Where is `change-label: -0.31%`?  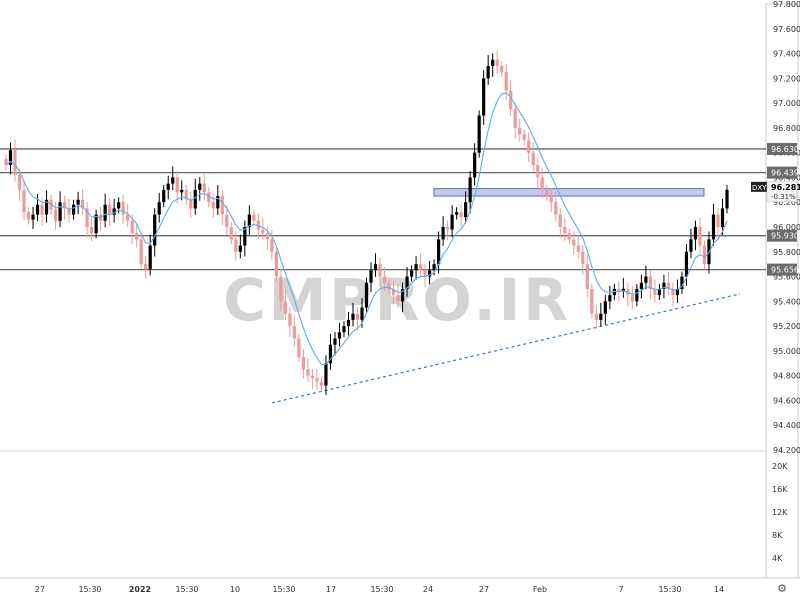
change-label: -0.31% is located at coordinates (783, 197).